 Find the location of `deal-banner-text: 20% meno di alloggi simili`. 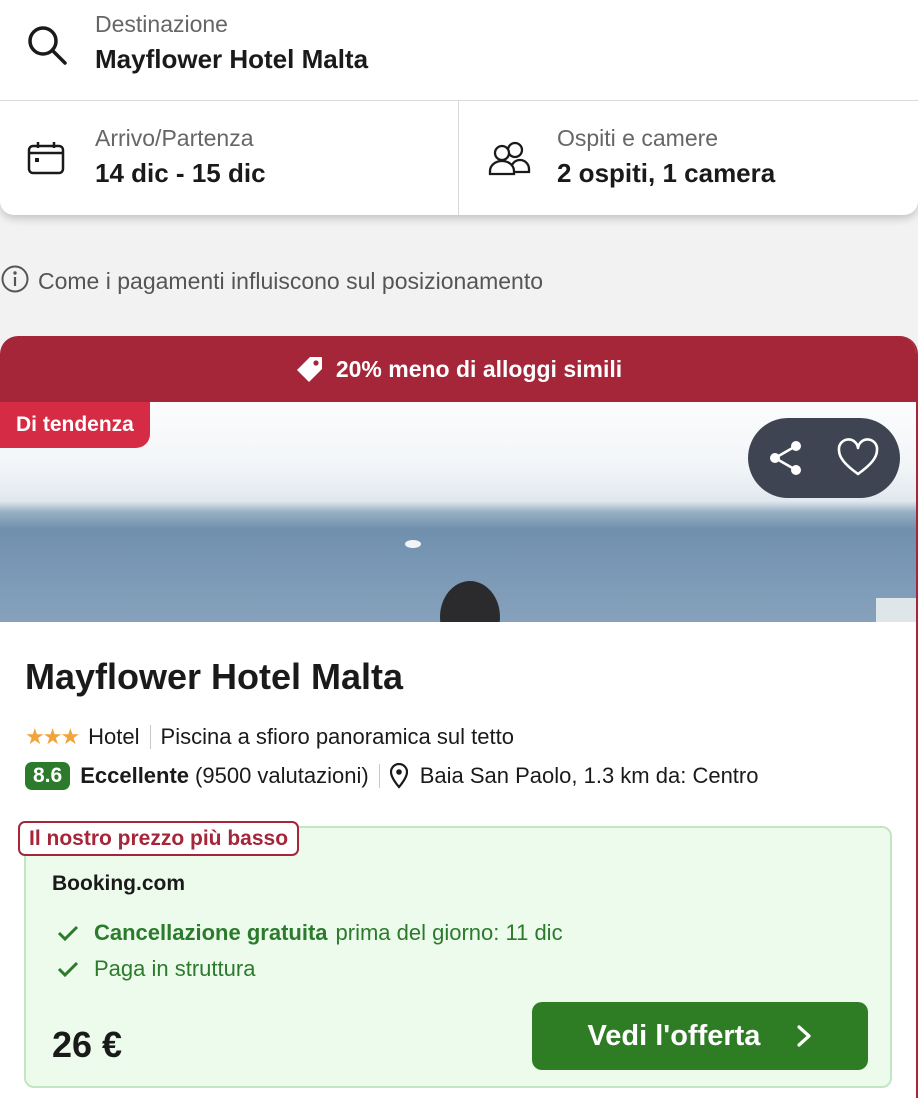

deal-banner-text: 20% meno di alloggi simili is located at coordinates (479, 368).